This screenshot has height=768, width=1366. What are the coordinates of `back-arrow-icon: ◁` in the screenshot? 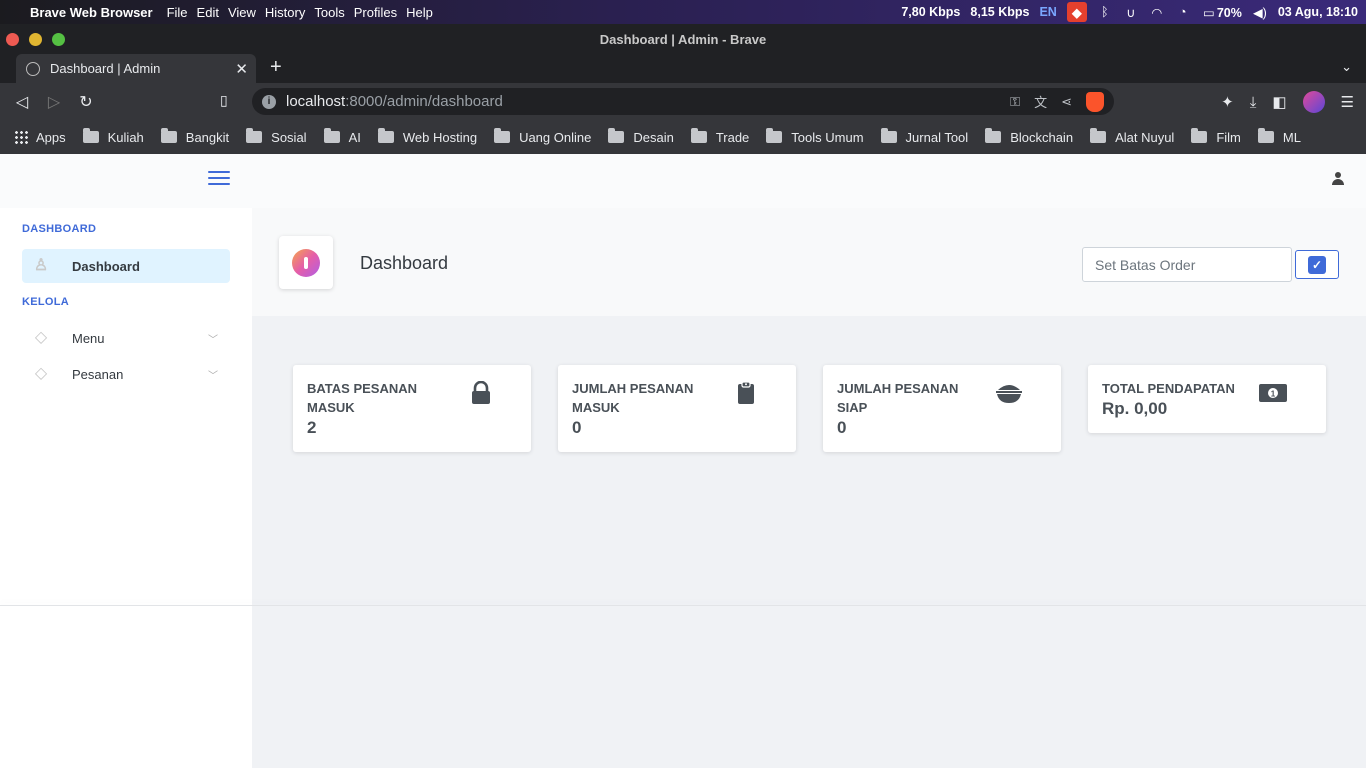 It's located at (22, 102).